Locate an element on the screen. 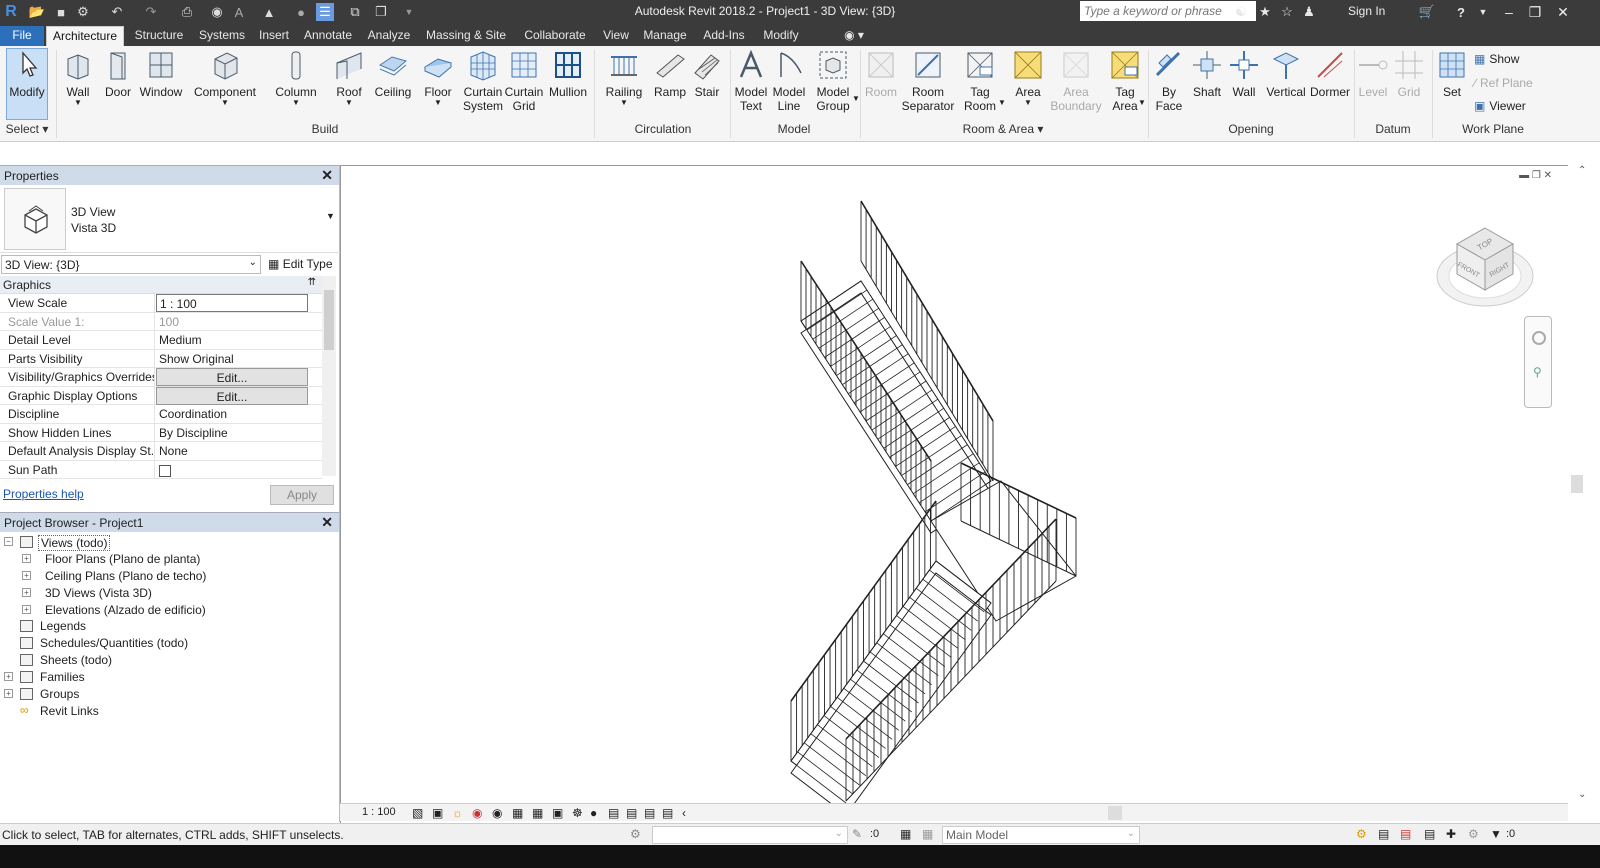  text-icon: A is located at coordinates (239, 12).